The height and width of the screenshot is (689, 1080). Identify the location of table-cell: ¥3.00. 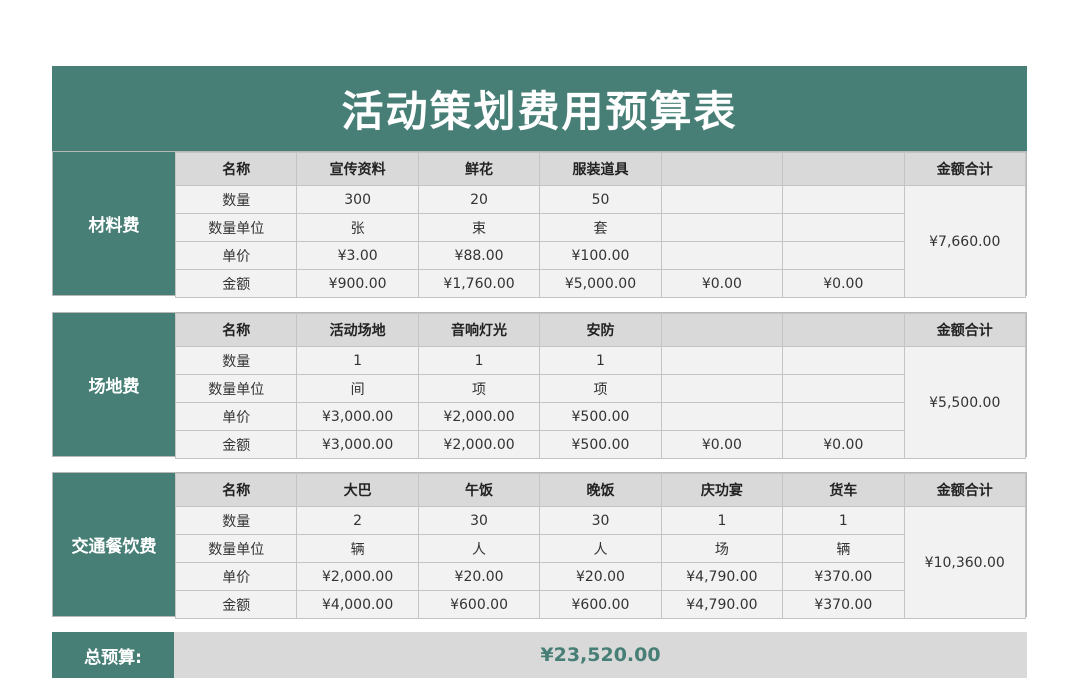
(357, 255).